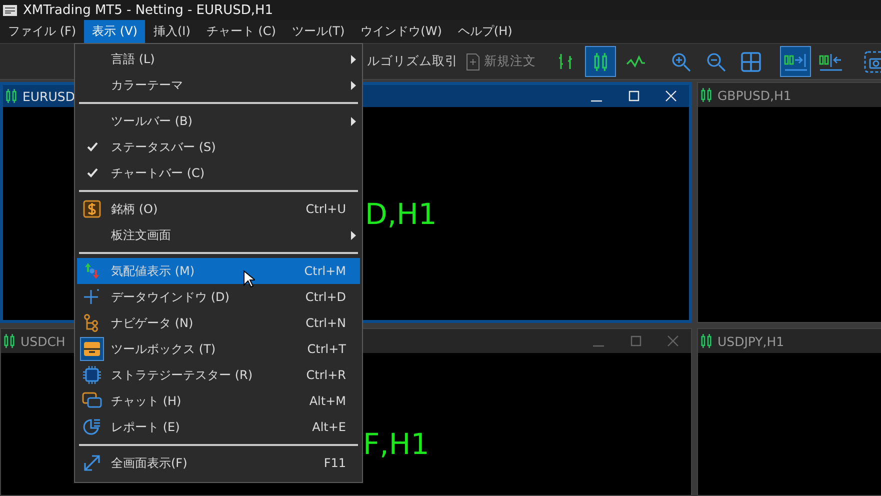  Describe the element at coordinates (510, 61) in the screenshot. I see `new-order-button: 新規注文` at that location.